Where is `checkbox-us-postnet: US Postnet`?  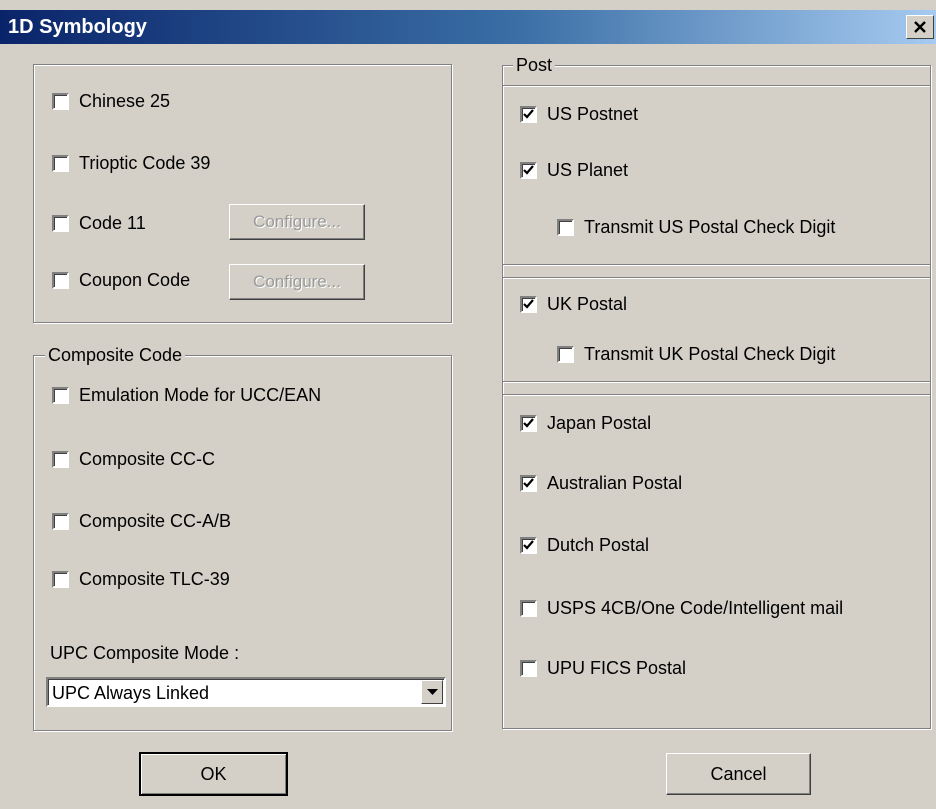 checkbox-us-postnet: US Postnet is located at coordinates (579, 114).